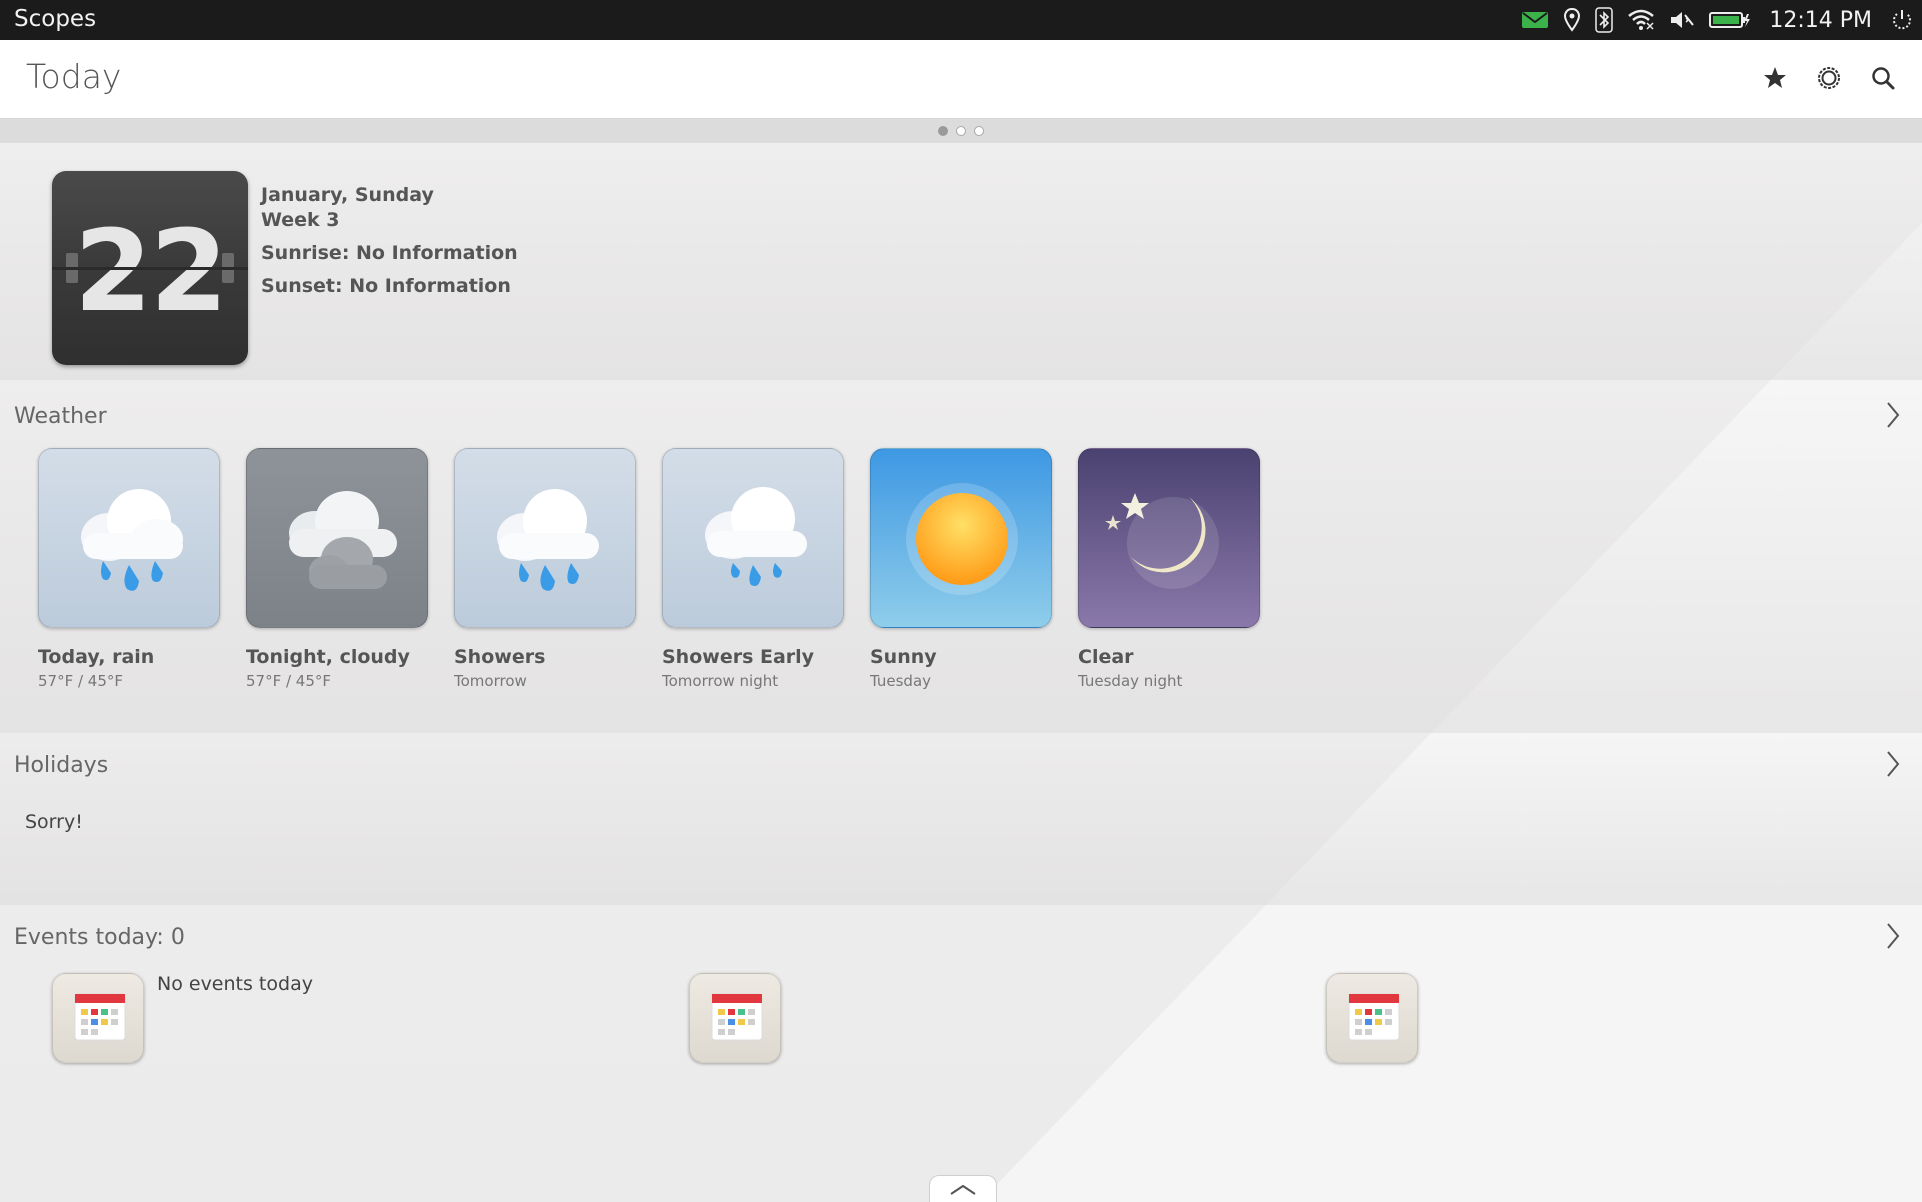 This screenshot has height=1202, width=1922. Describe the element at coordinates (1893, 936) in the screenshot. I see `events-chevron-right-icon` at that location.